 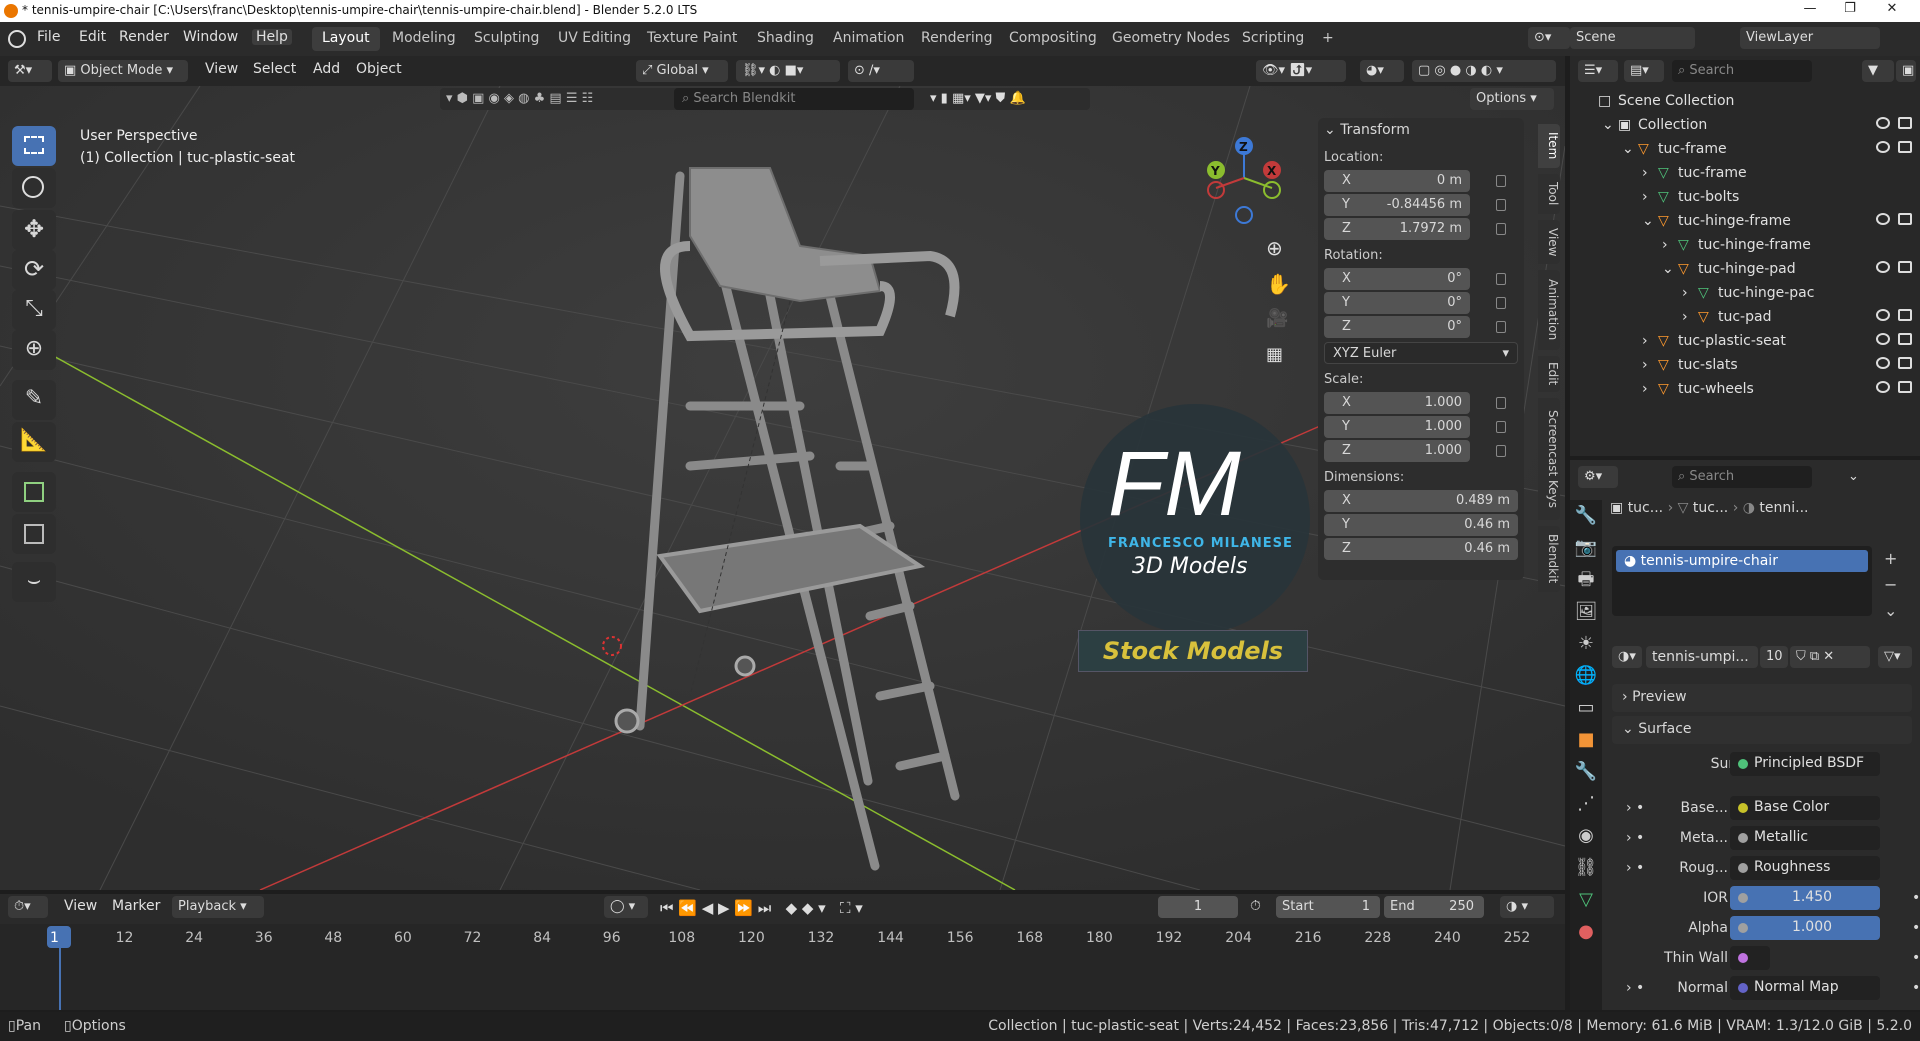 I want to click on filter-icon: ▼, so click(x=1878, y=71).